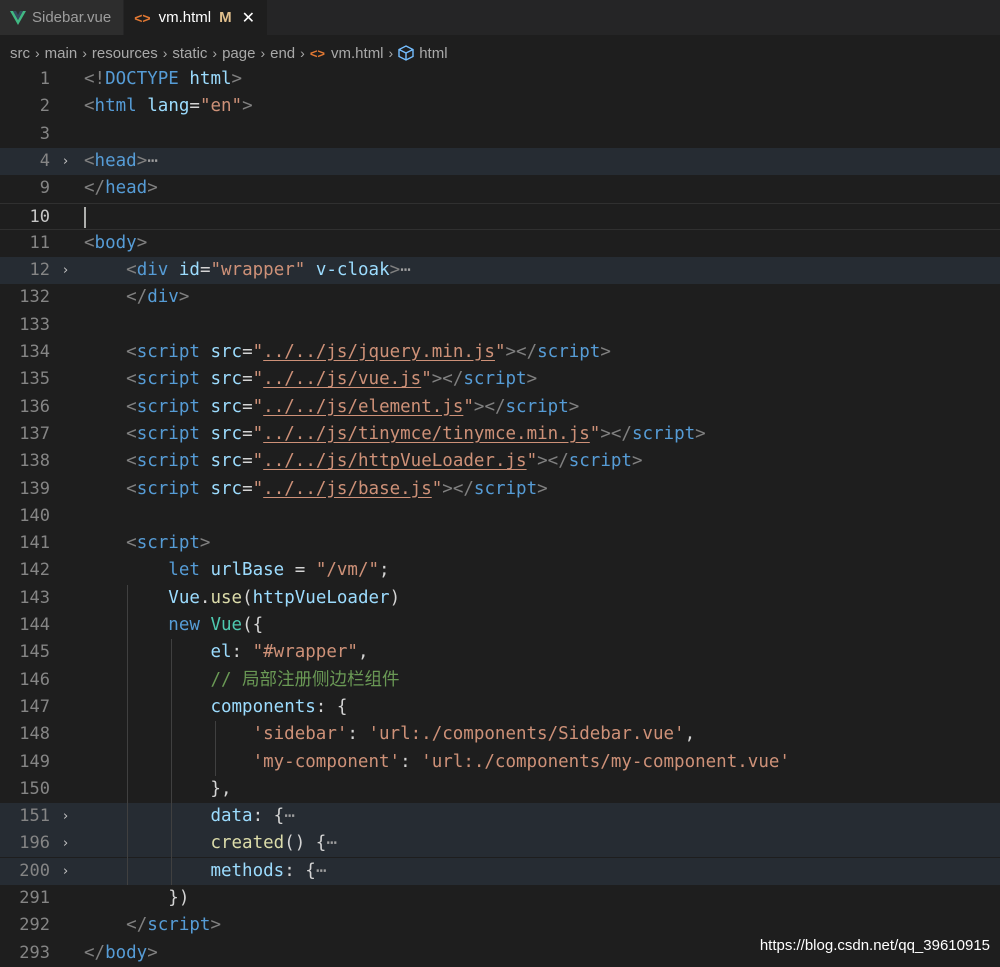 The width and height of the screenshot is (1000, 967). What do you see at coordinates (137, 898) in the screenshot?
I see `code-token: })` at bounding box center [137, 898].